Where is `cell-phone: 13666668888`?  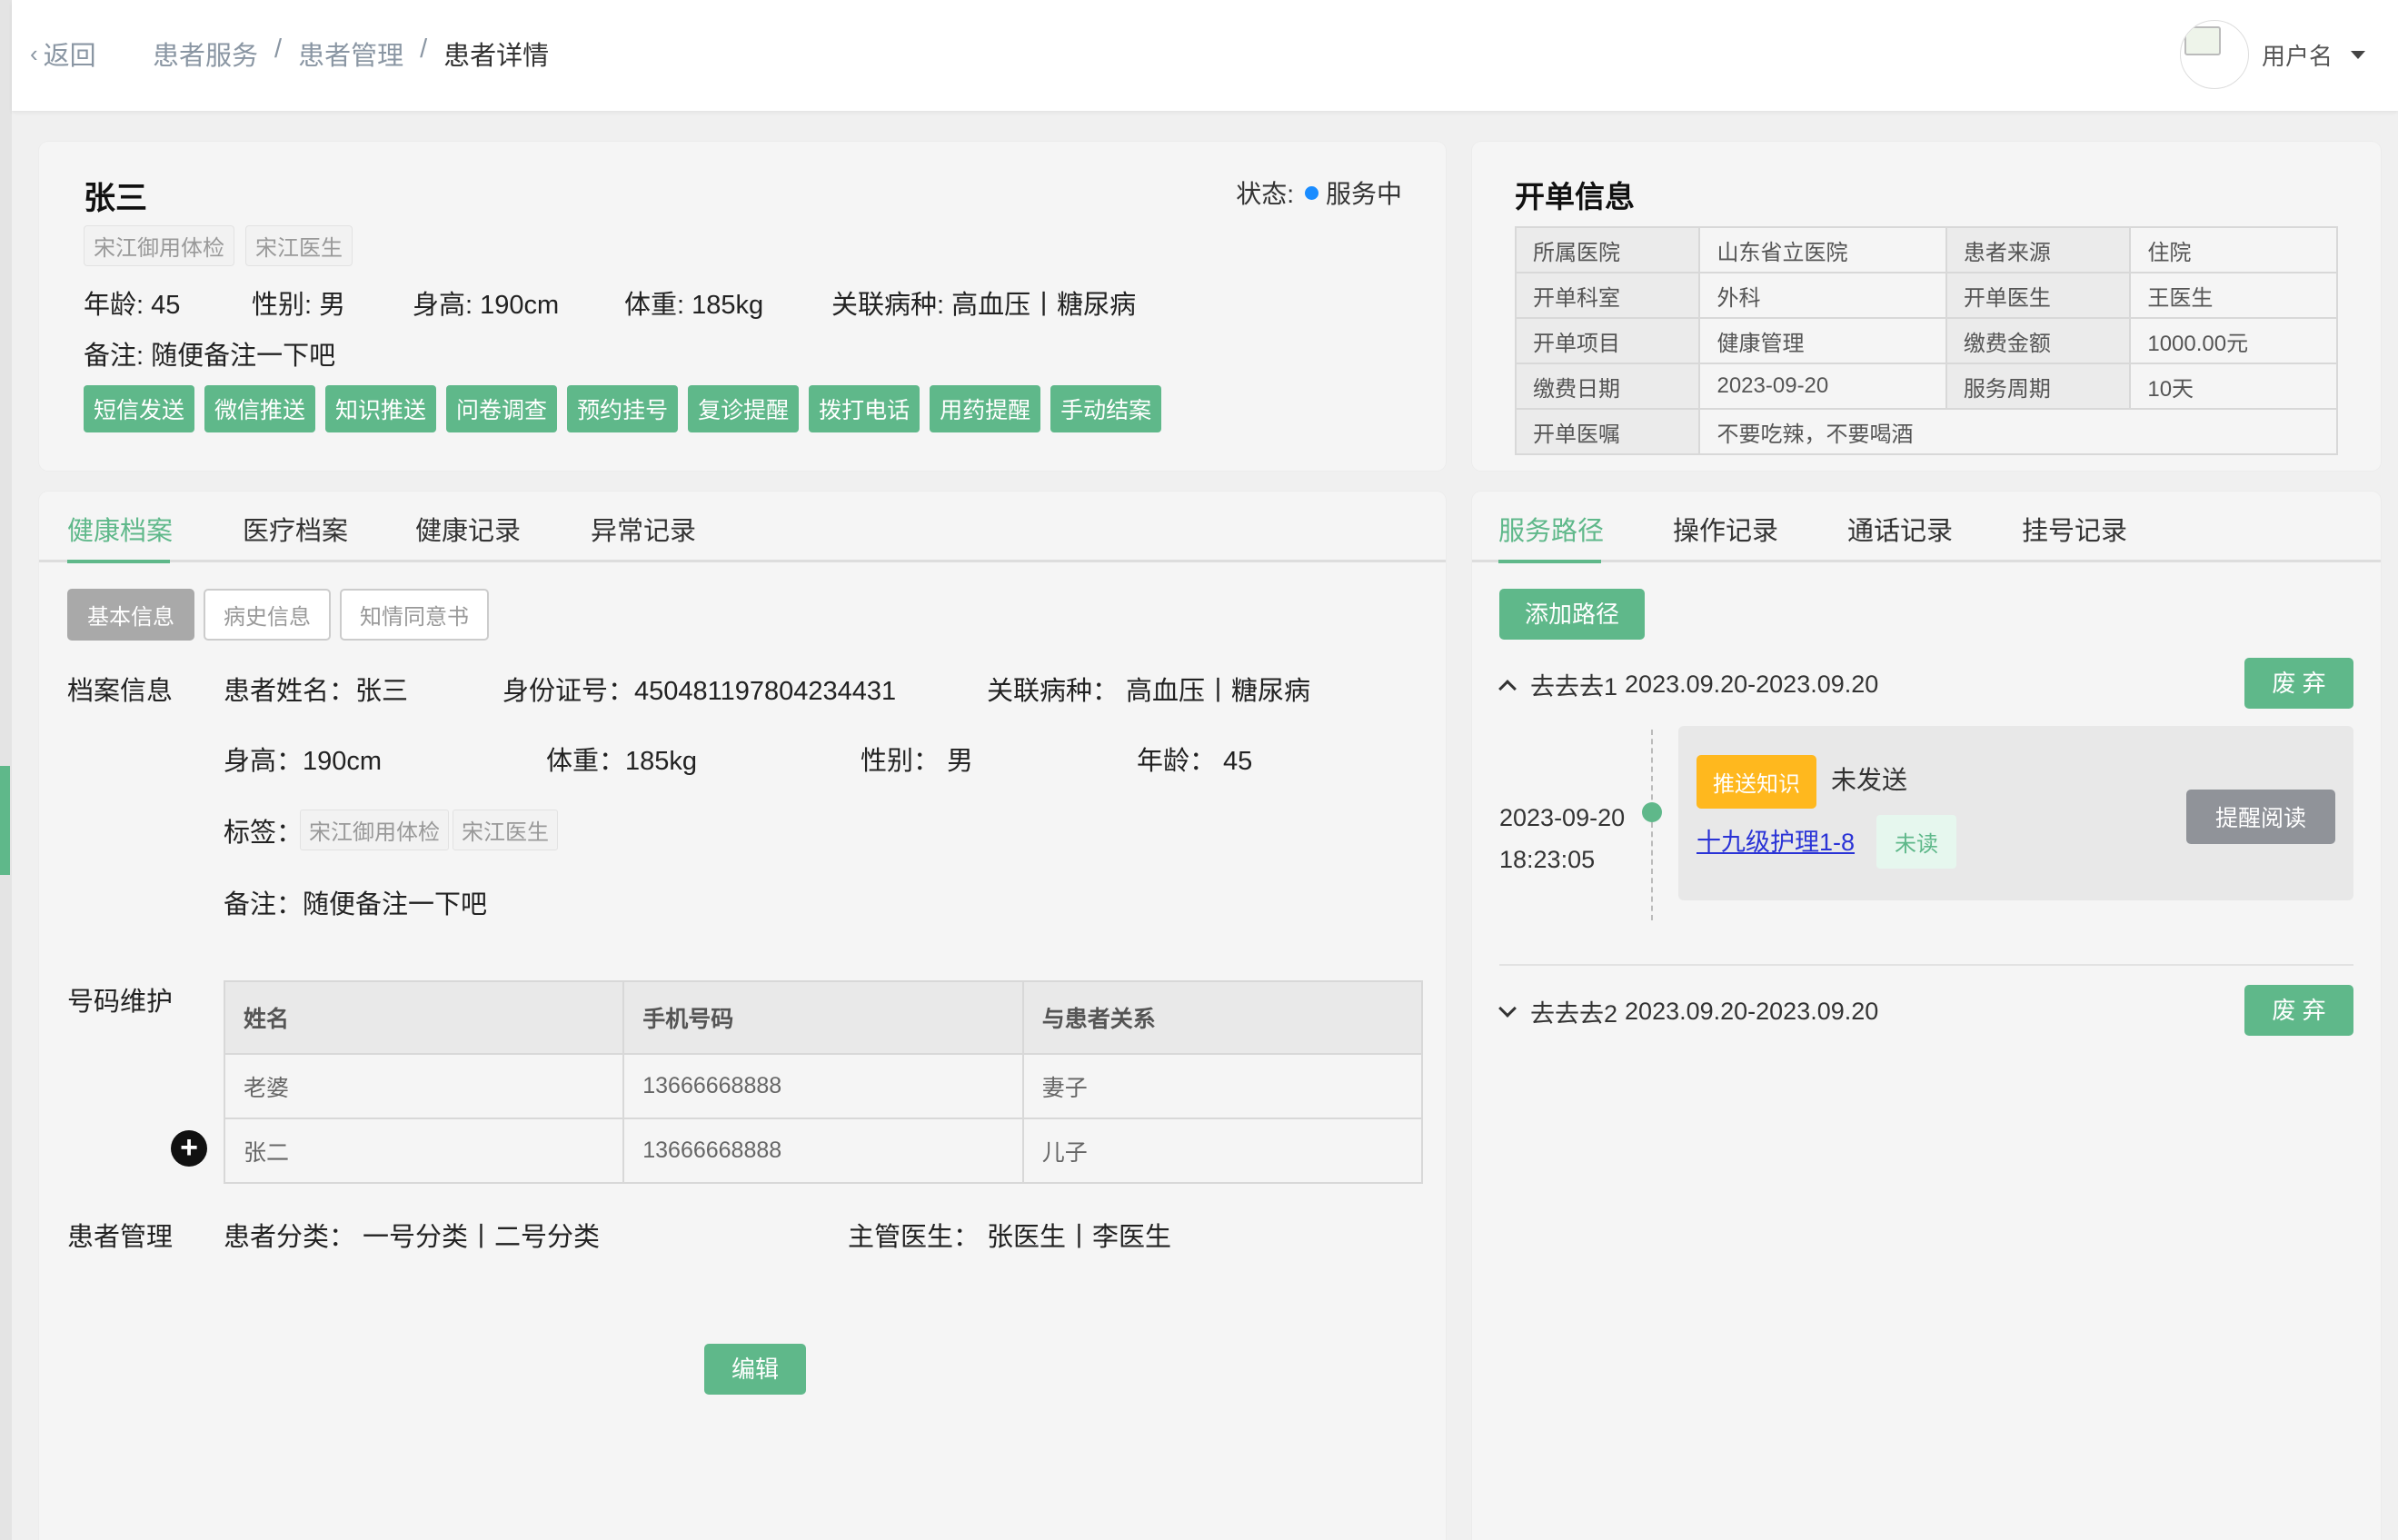 cell-phone: 13666668888 is located at coordinates (823, 1151).